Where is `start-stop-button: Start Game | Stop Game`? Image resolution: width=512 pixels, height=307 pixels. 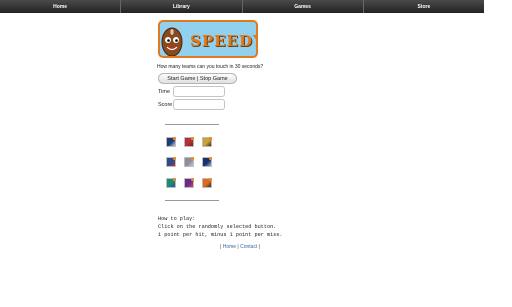
start-stop-button: Start Game | Stop Game is located at coordinates (197, 78).